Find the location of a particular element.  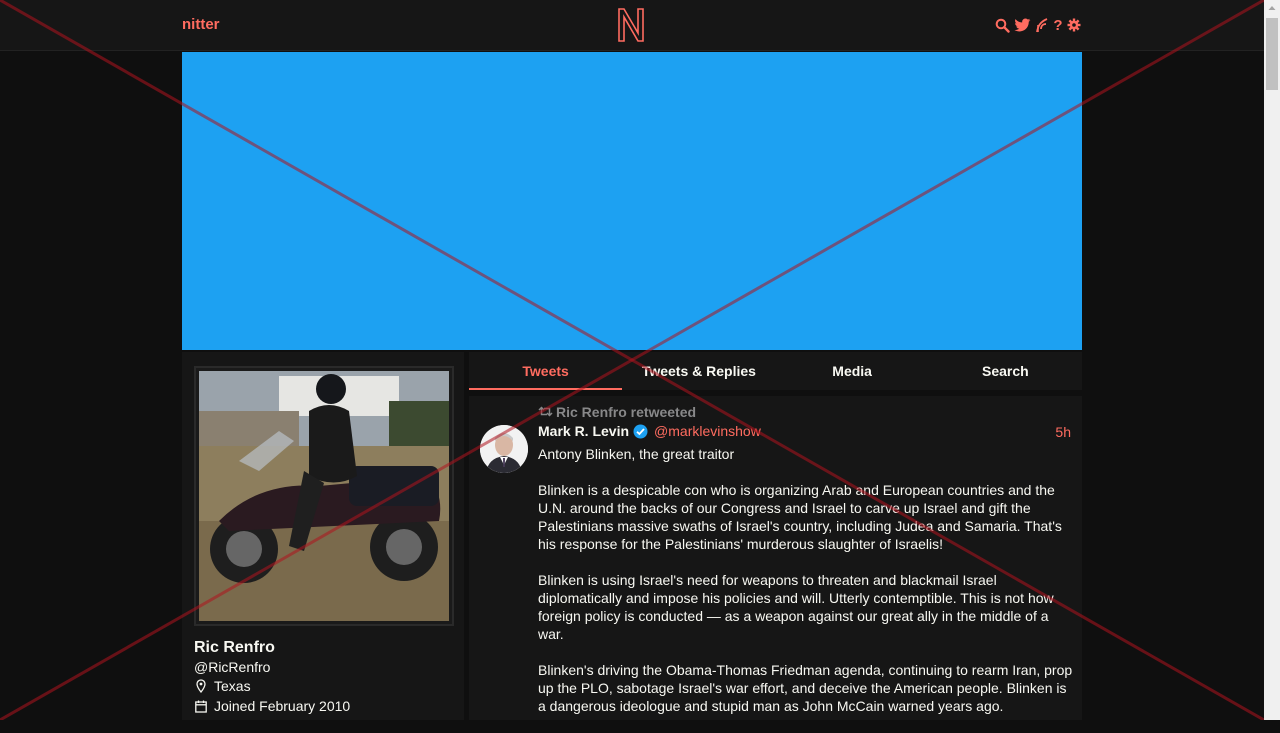

page-scrollbar is located at coordinates (1272, 360).